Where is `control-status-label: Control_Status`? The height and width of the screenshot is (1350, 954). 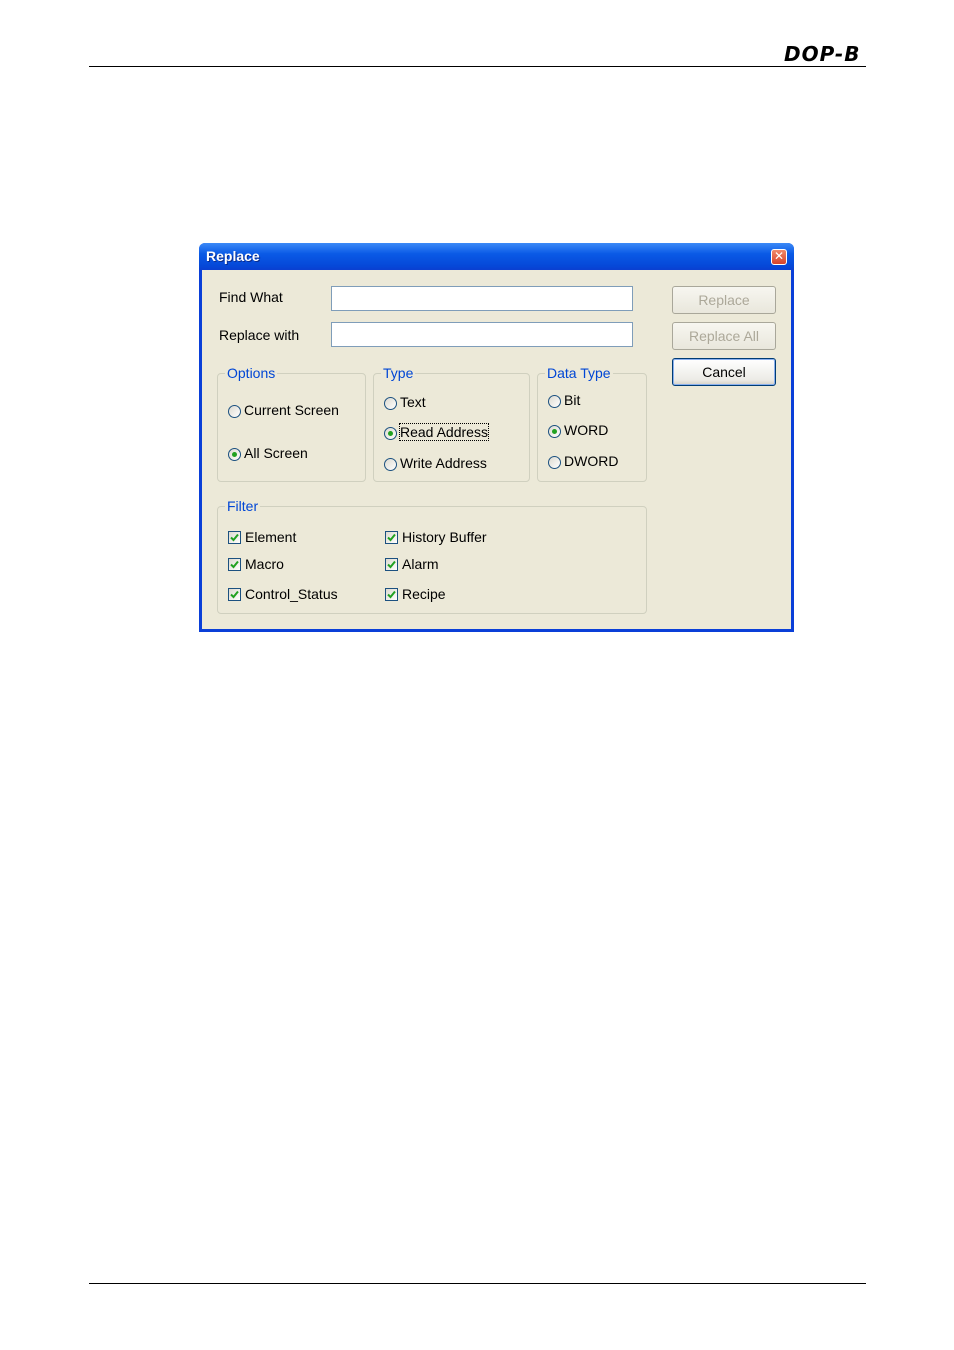
control-status-label: Control_Status is located at coordinates (291, 594).